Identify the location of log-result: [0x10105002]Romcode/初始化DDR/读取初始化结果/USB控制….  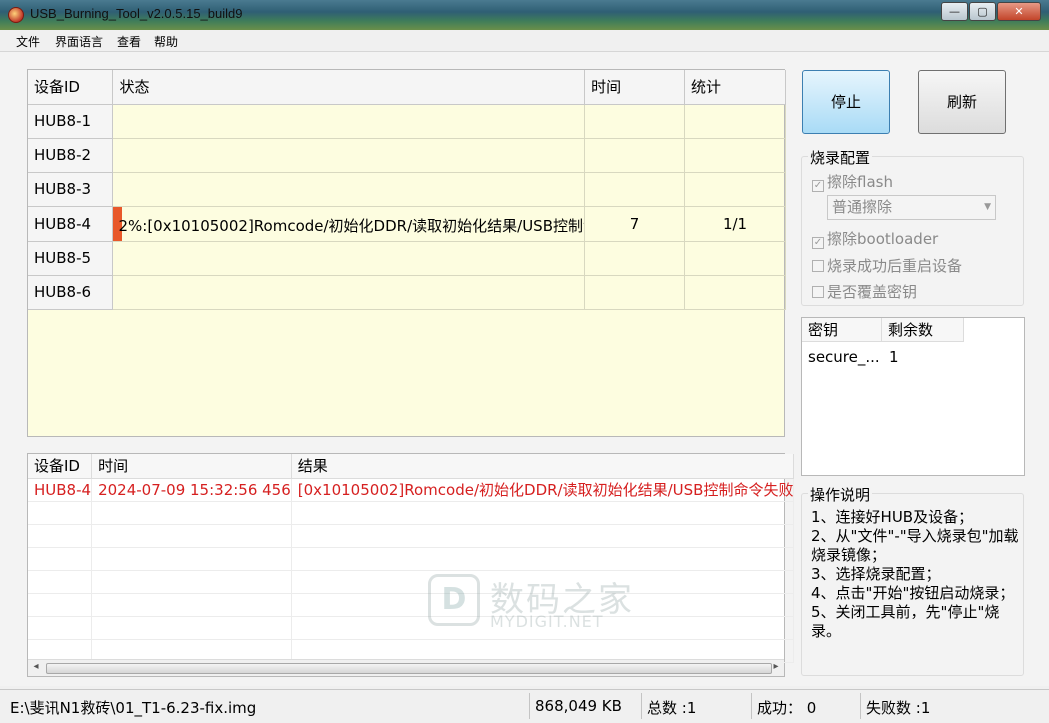
(543, 490).